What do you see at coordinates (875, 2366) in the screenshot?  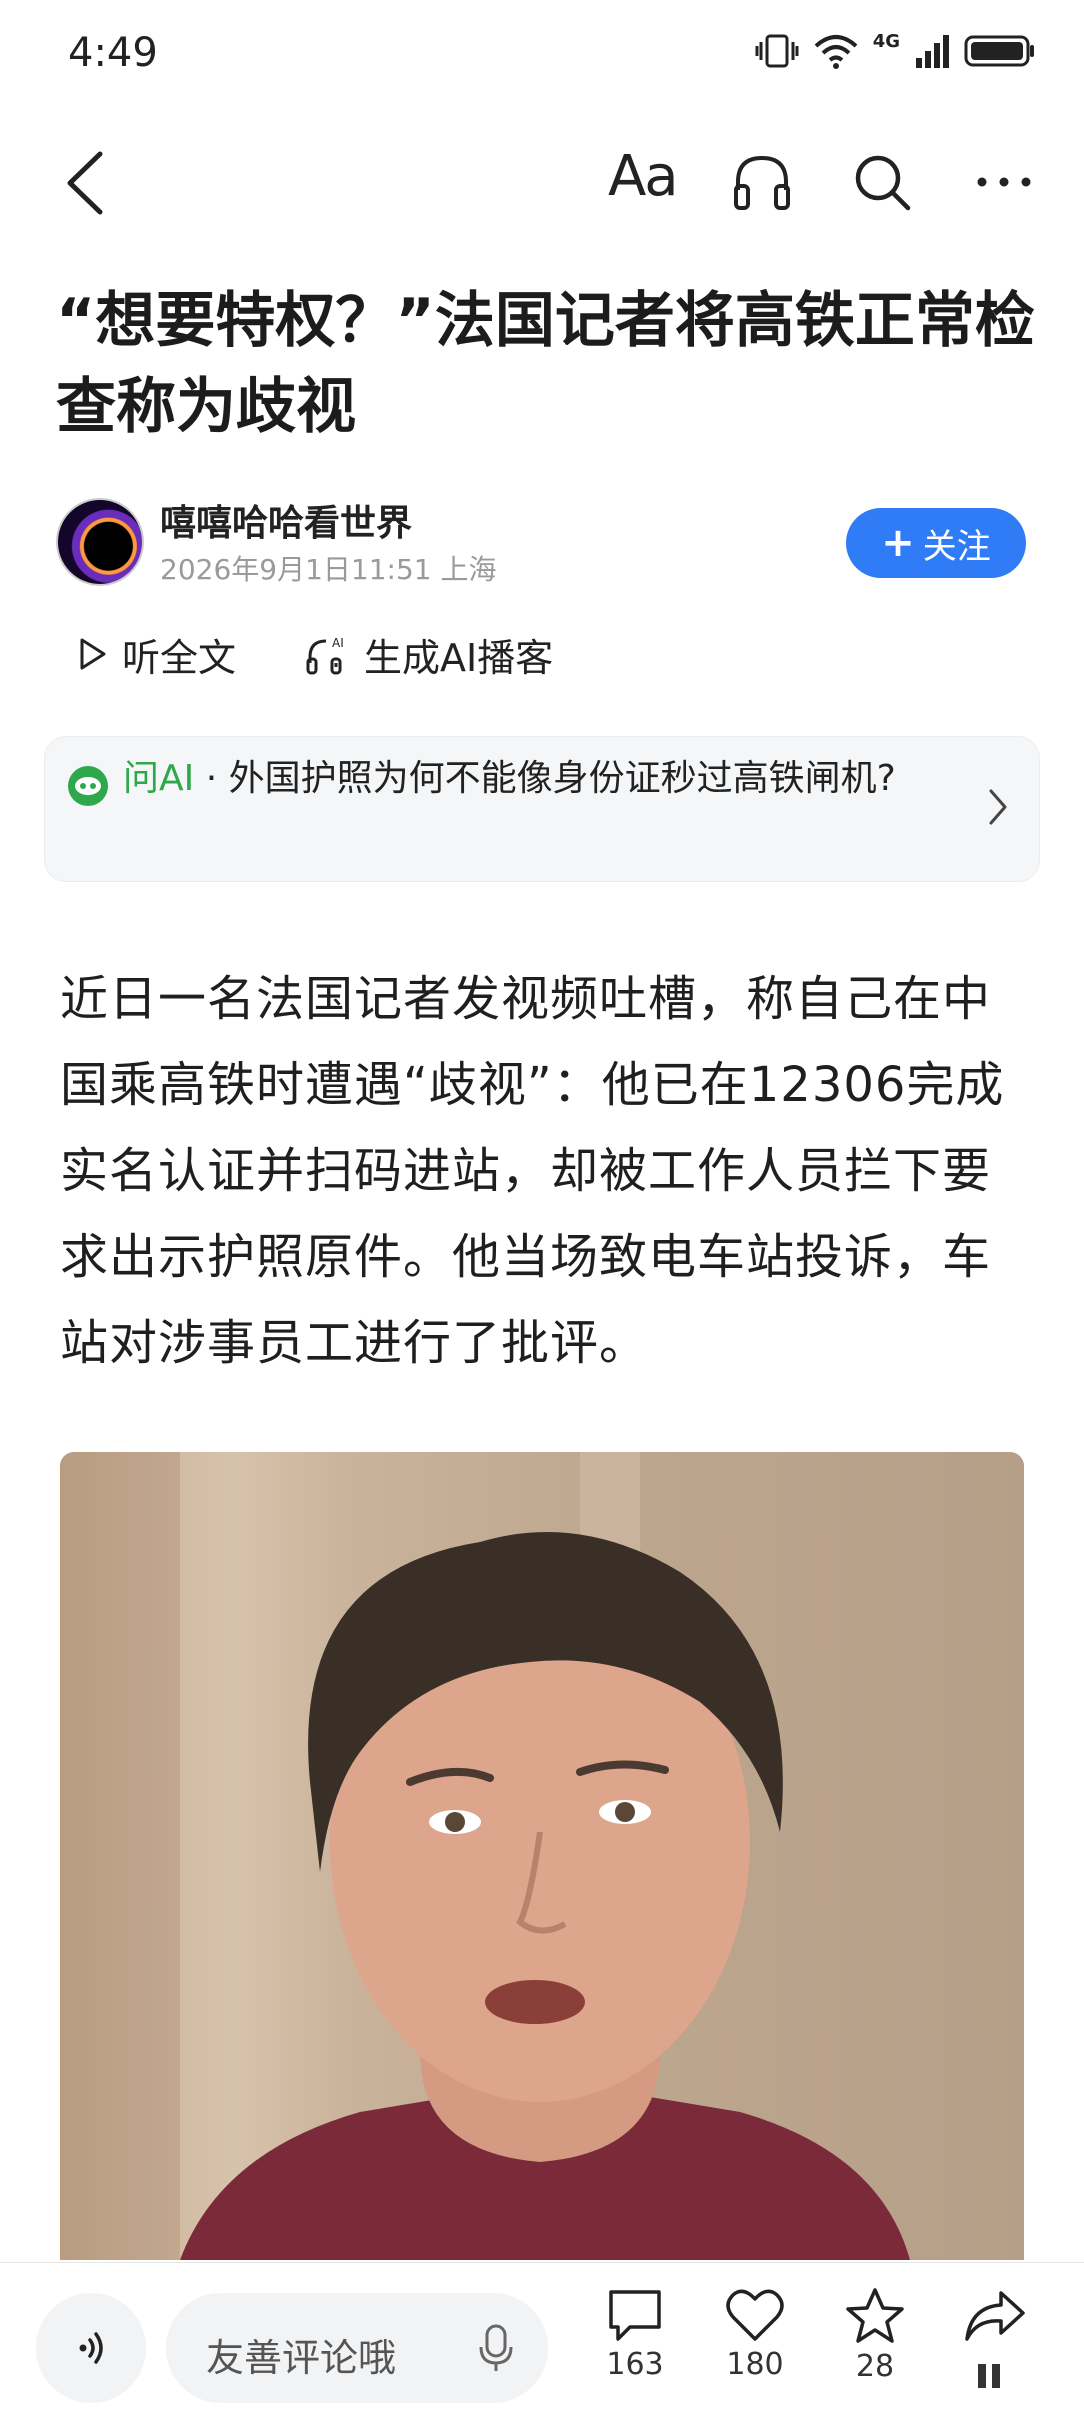 I see `favorites-count: 28` at bounding box center [875, 2366].